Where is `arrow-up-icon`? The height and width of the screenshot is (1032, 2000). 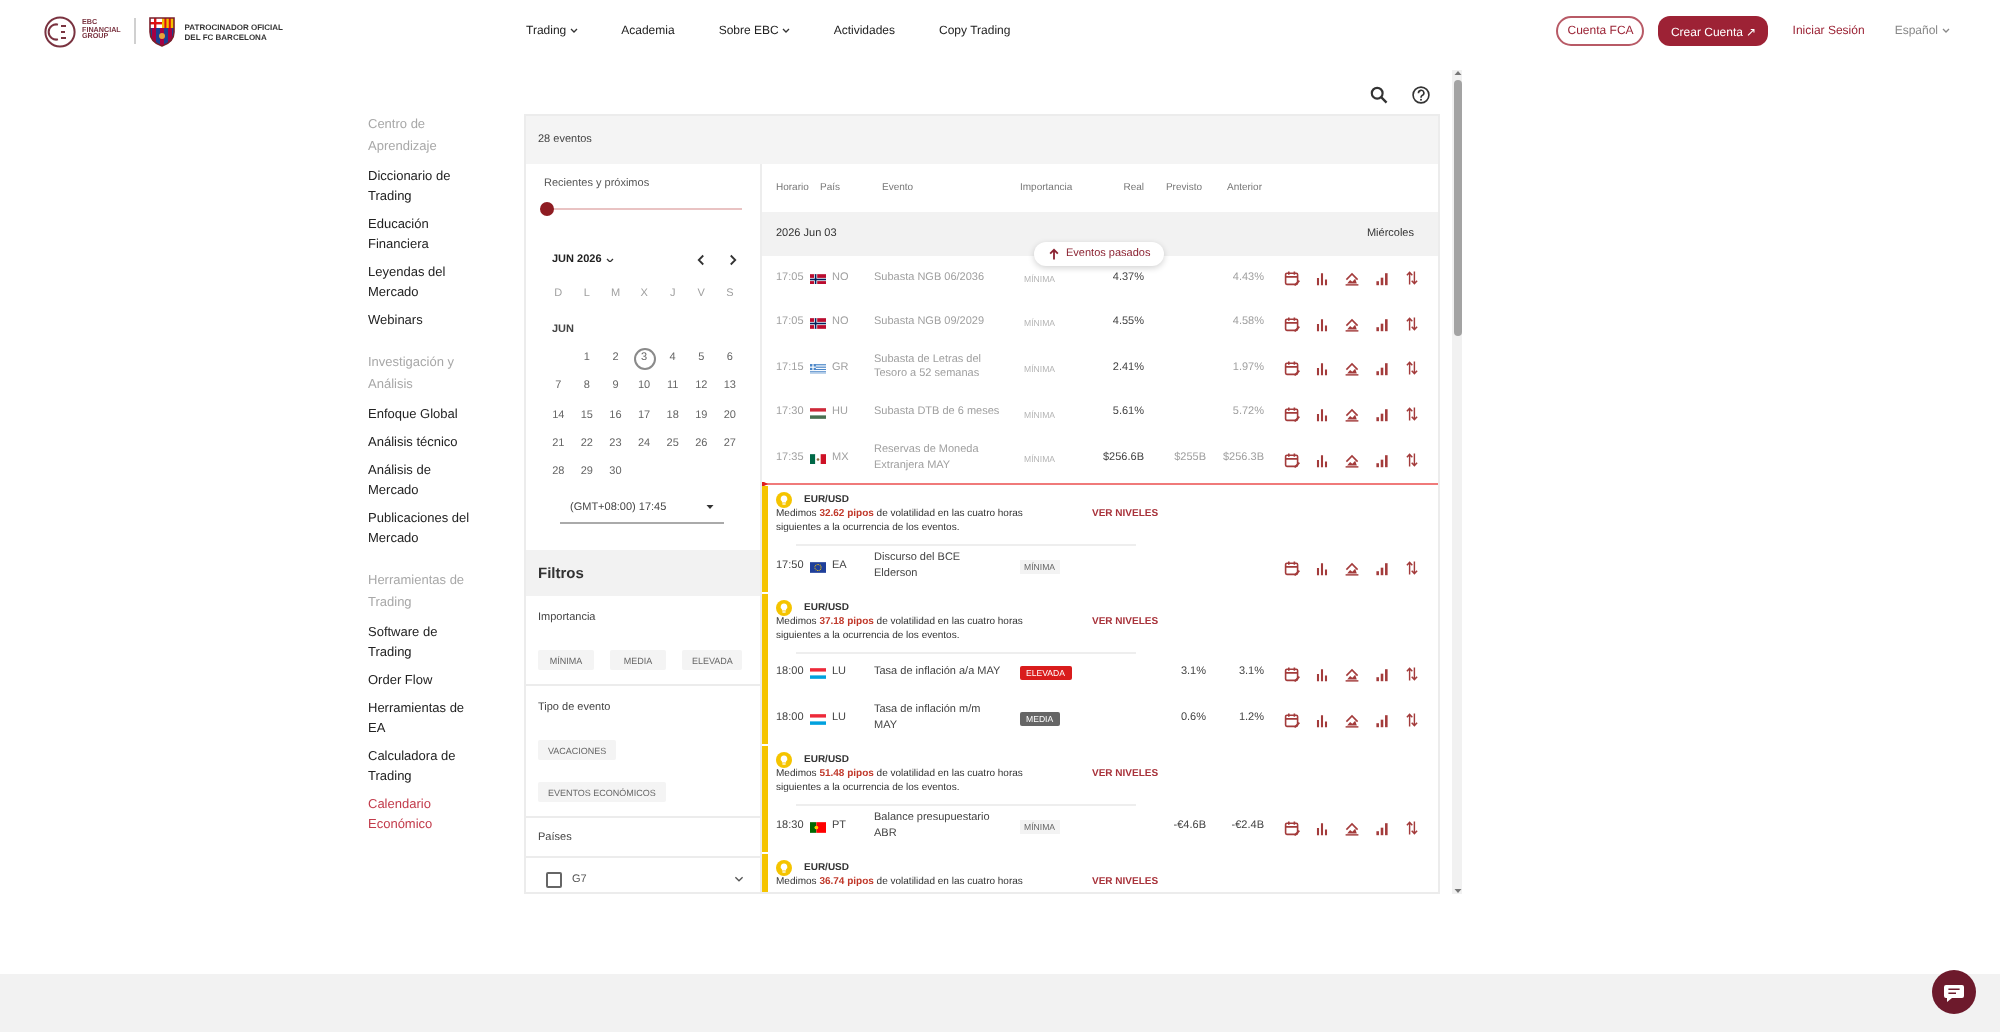 arrow-up-icon is located at coordinates (1054, 254).